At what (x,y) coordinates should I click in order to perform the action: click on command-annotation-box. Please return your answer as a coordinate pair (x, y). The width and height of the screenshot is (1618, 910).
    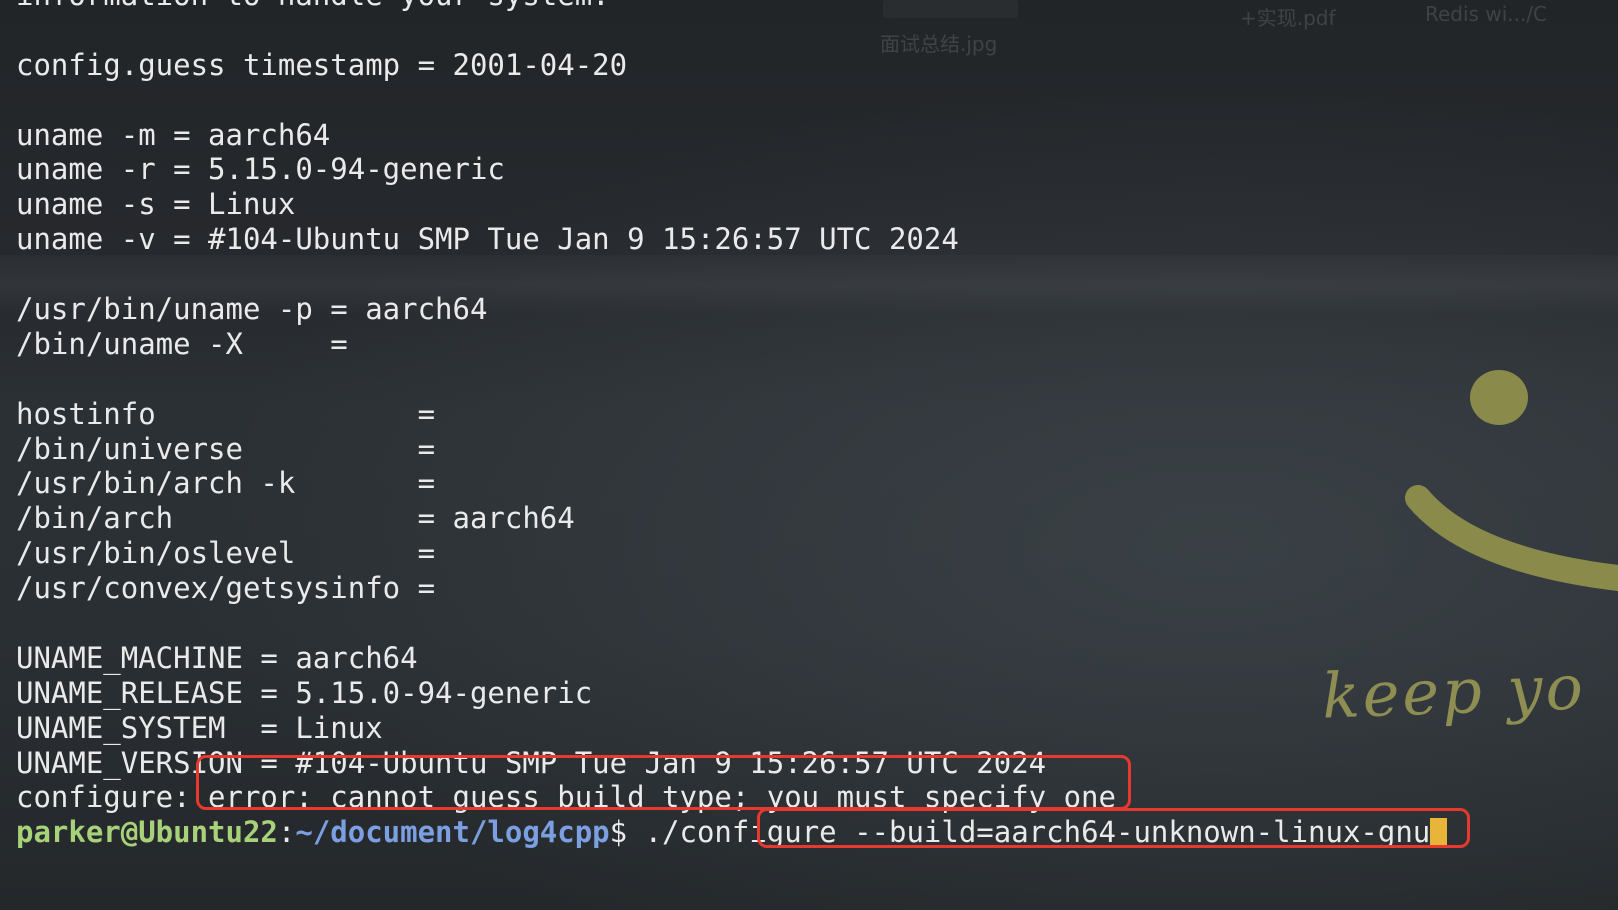
    Looking at the image, I should click on (1113, 828).